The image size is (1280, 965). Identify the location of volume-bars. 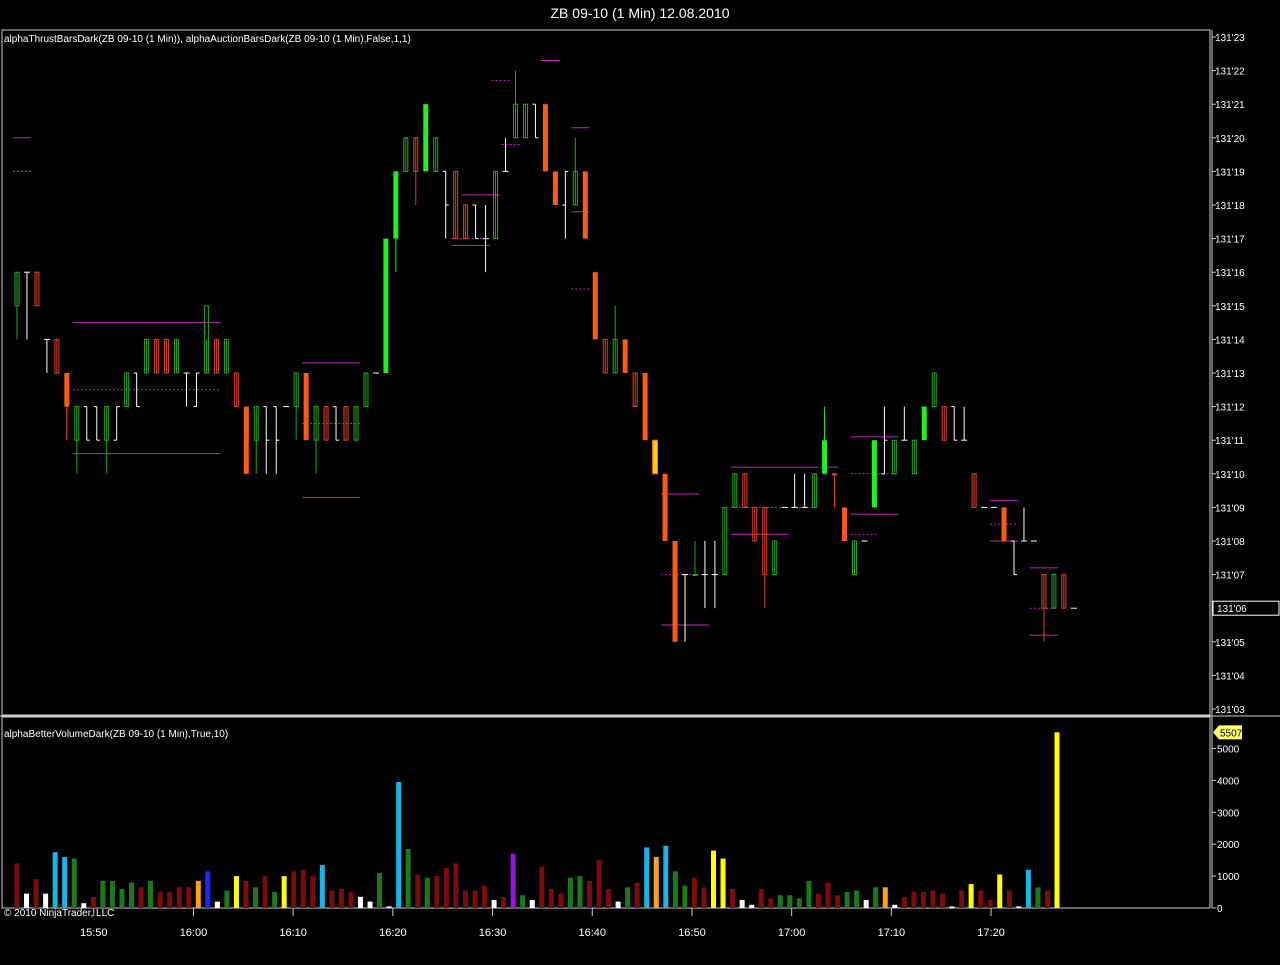
(537, 820).